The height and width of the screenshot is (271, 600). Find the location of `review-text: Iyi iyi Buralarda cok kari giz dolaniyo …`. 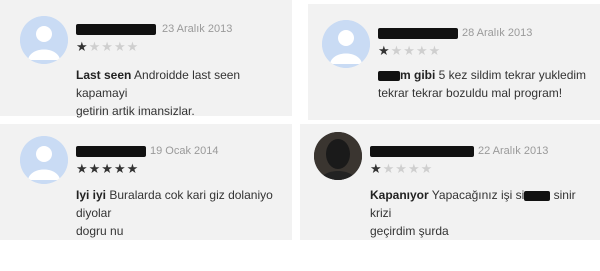

review-text: Iyi iyi Buralarda cok kari giz dolaniyo … is located at coordinates (183, 213).